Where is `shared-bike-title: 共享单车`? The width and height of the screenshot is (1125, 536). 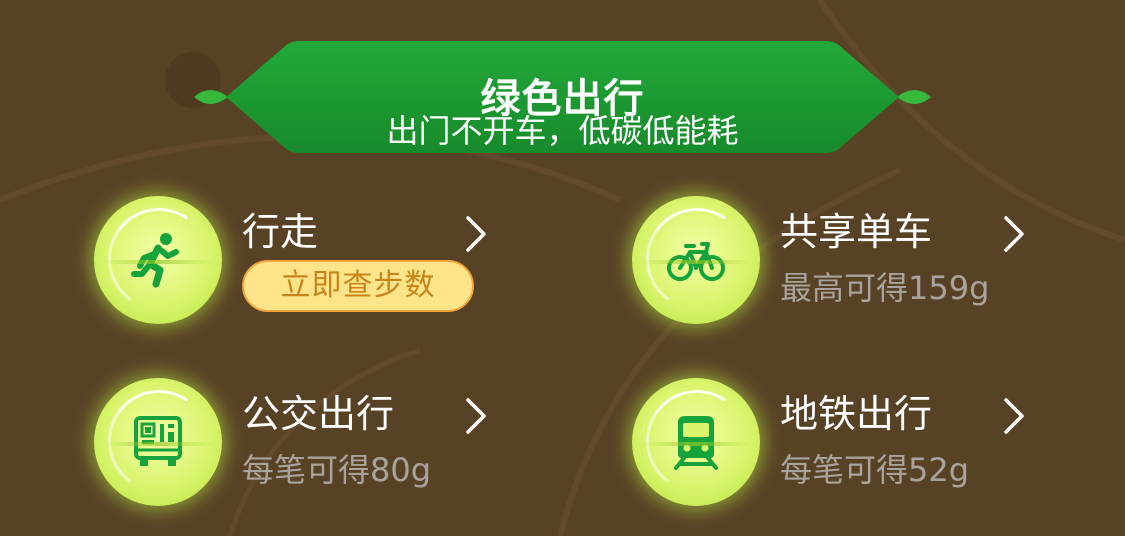 shared-bike-title: 共享单车 is located at coordinates (856, 232).